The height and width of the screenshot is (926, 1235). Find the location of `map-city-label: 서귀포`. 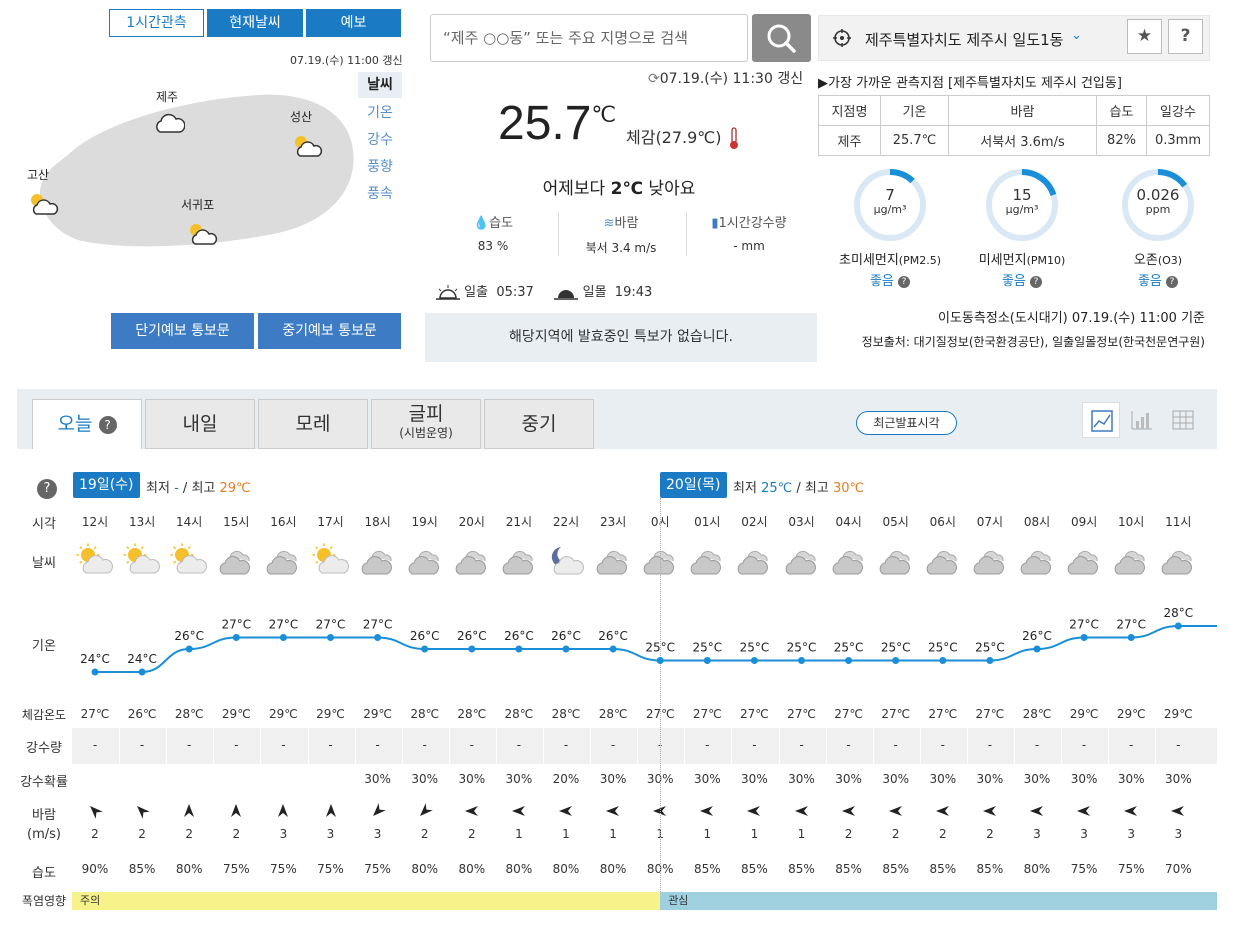

map-city-label: 서귀포 is located at coordinates (197, 204).